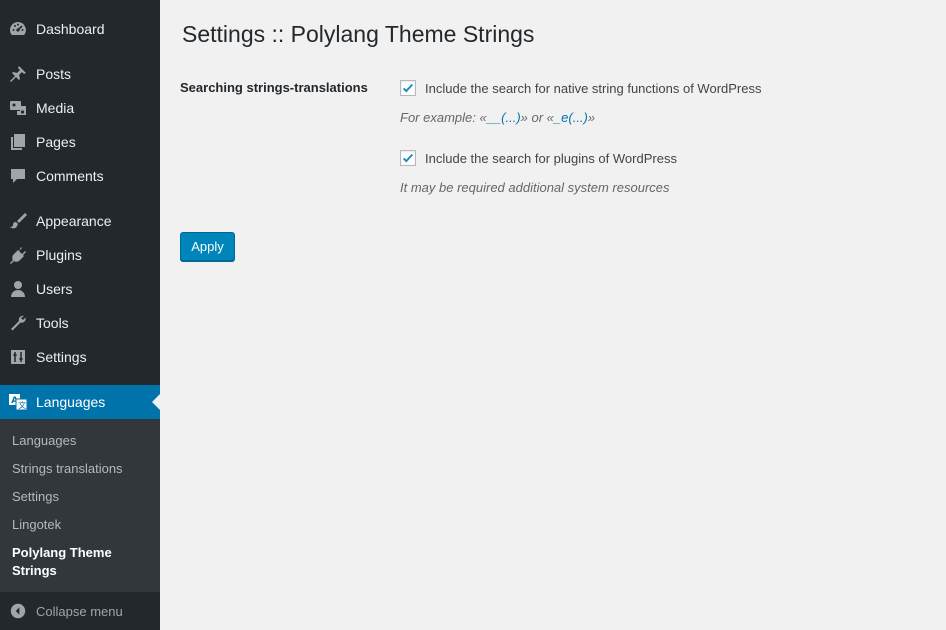 Image resolution: width=946 pixels, height=630 pixels. I want to click on sidebar-item-label: Media, so click(55, 108).